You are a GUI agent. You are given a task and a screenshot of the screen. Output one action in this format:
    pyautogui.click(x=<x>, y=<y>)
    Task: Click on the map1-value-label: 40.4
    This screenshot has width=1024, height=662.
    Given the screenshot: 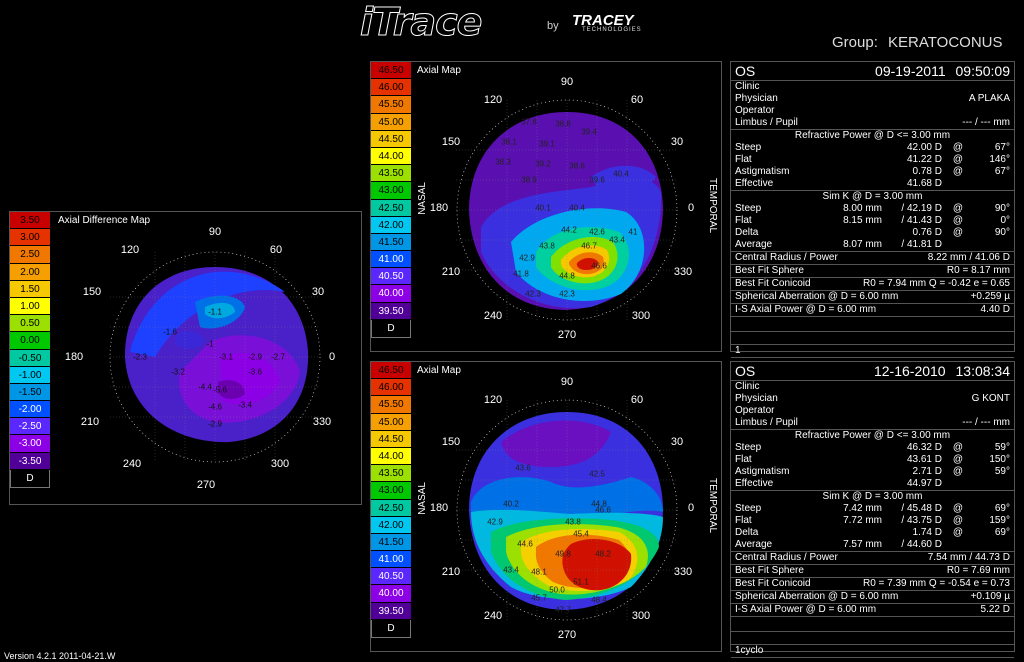 What is the action you would take?
    pyautogui.click(x=577, y=208)
    